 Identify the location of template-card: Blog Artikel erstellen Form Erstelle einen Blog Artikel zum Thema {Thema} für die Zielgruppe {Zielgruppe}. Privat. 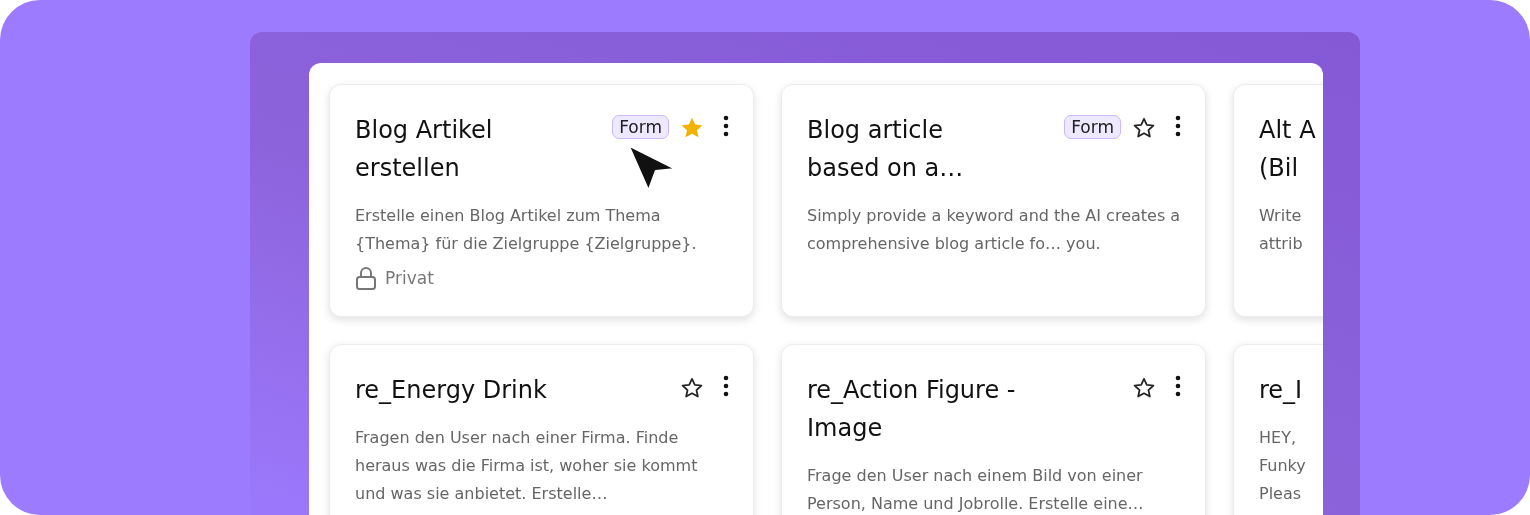
(541, 200).